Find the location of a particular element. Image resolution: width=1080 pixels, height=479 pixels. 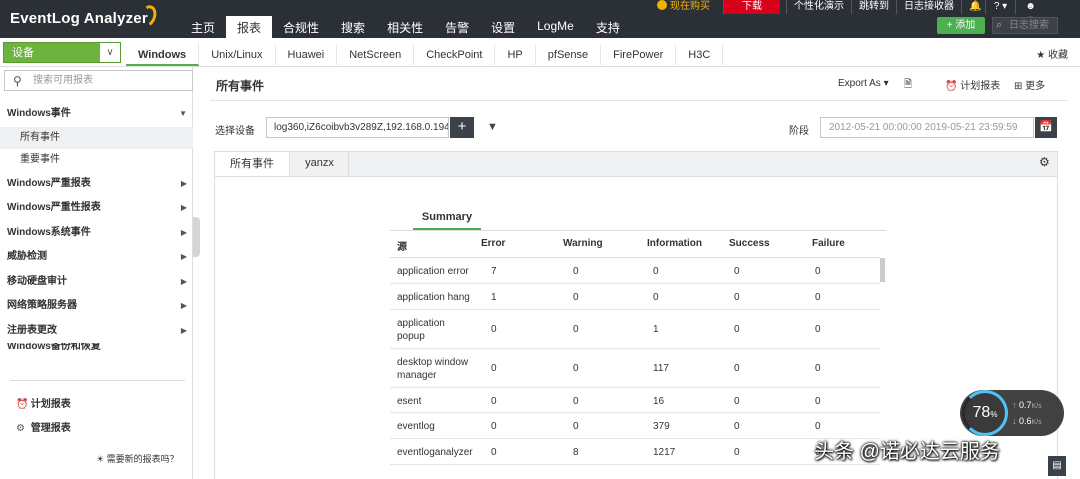

manage-reports-link: ⚙ 管理报表 is located at coordinates (43, 426).